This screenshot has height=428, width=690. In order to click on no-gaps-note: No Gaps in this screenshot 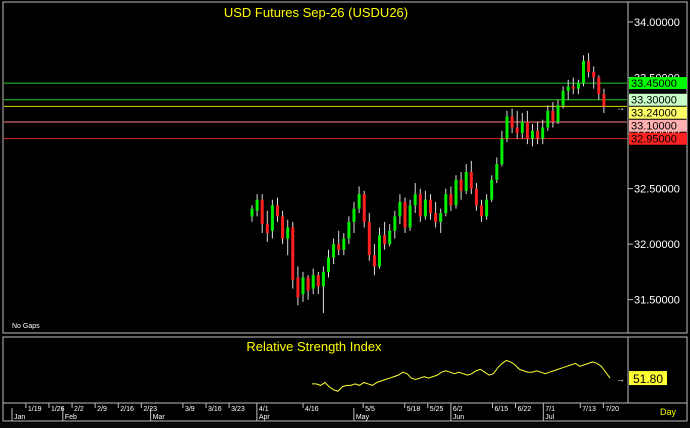, I will do `click(26, 326)`.